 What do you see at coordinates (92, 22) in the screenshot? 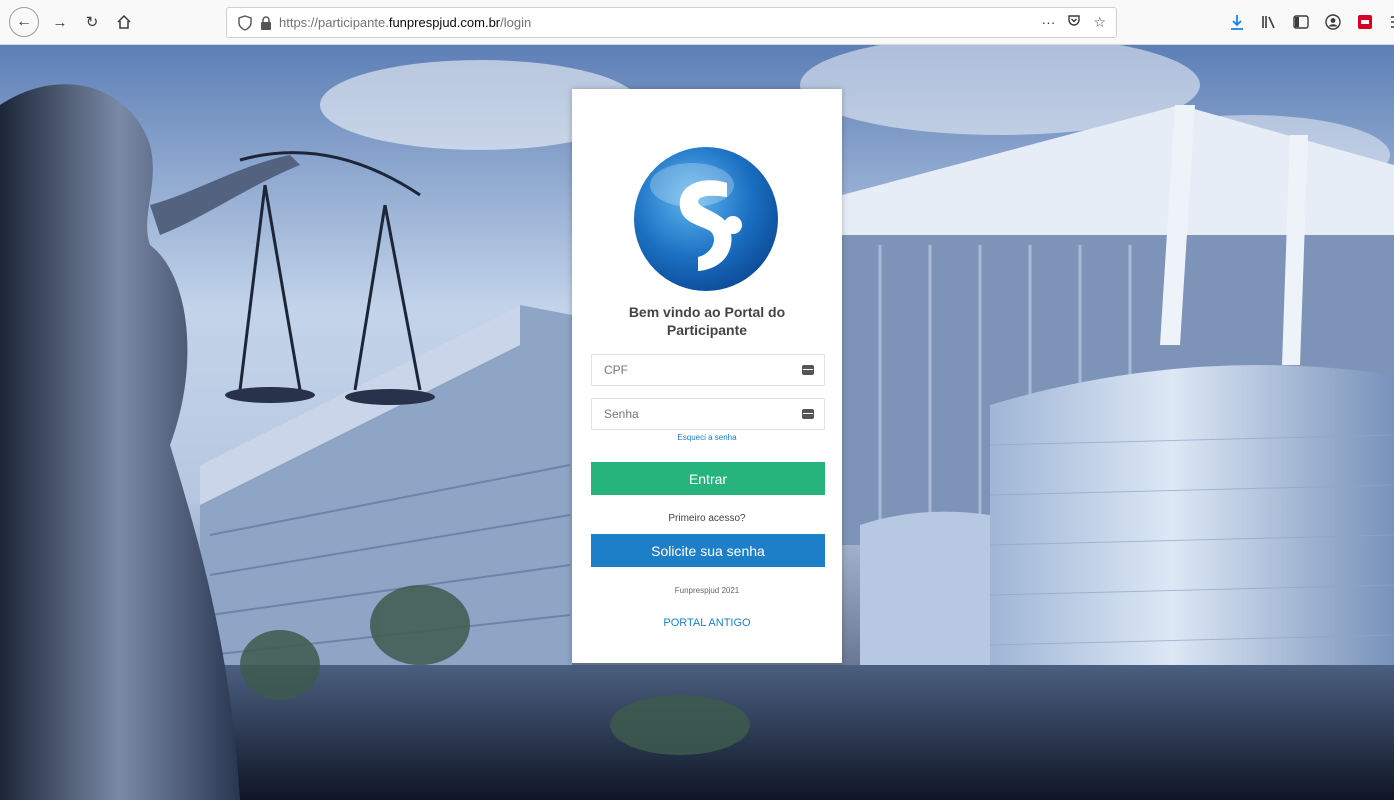
I see `reload-icon: ↻` at bounding box center [92, 22].